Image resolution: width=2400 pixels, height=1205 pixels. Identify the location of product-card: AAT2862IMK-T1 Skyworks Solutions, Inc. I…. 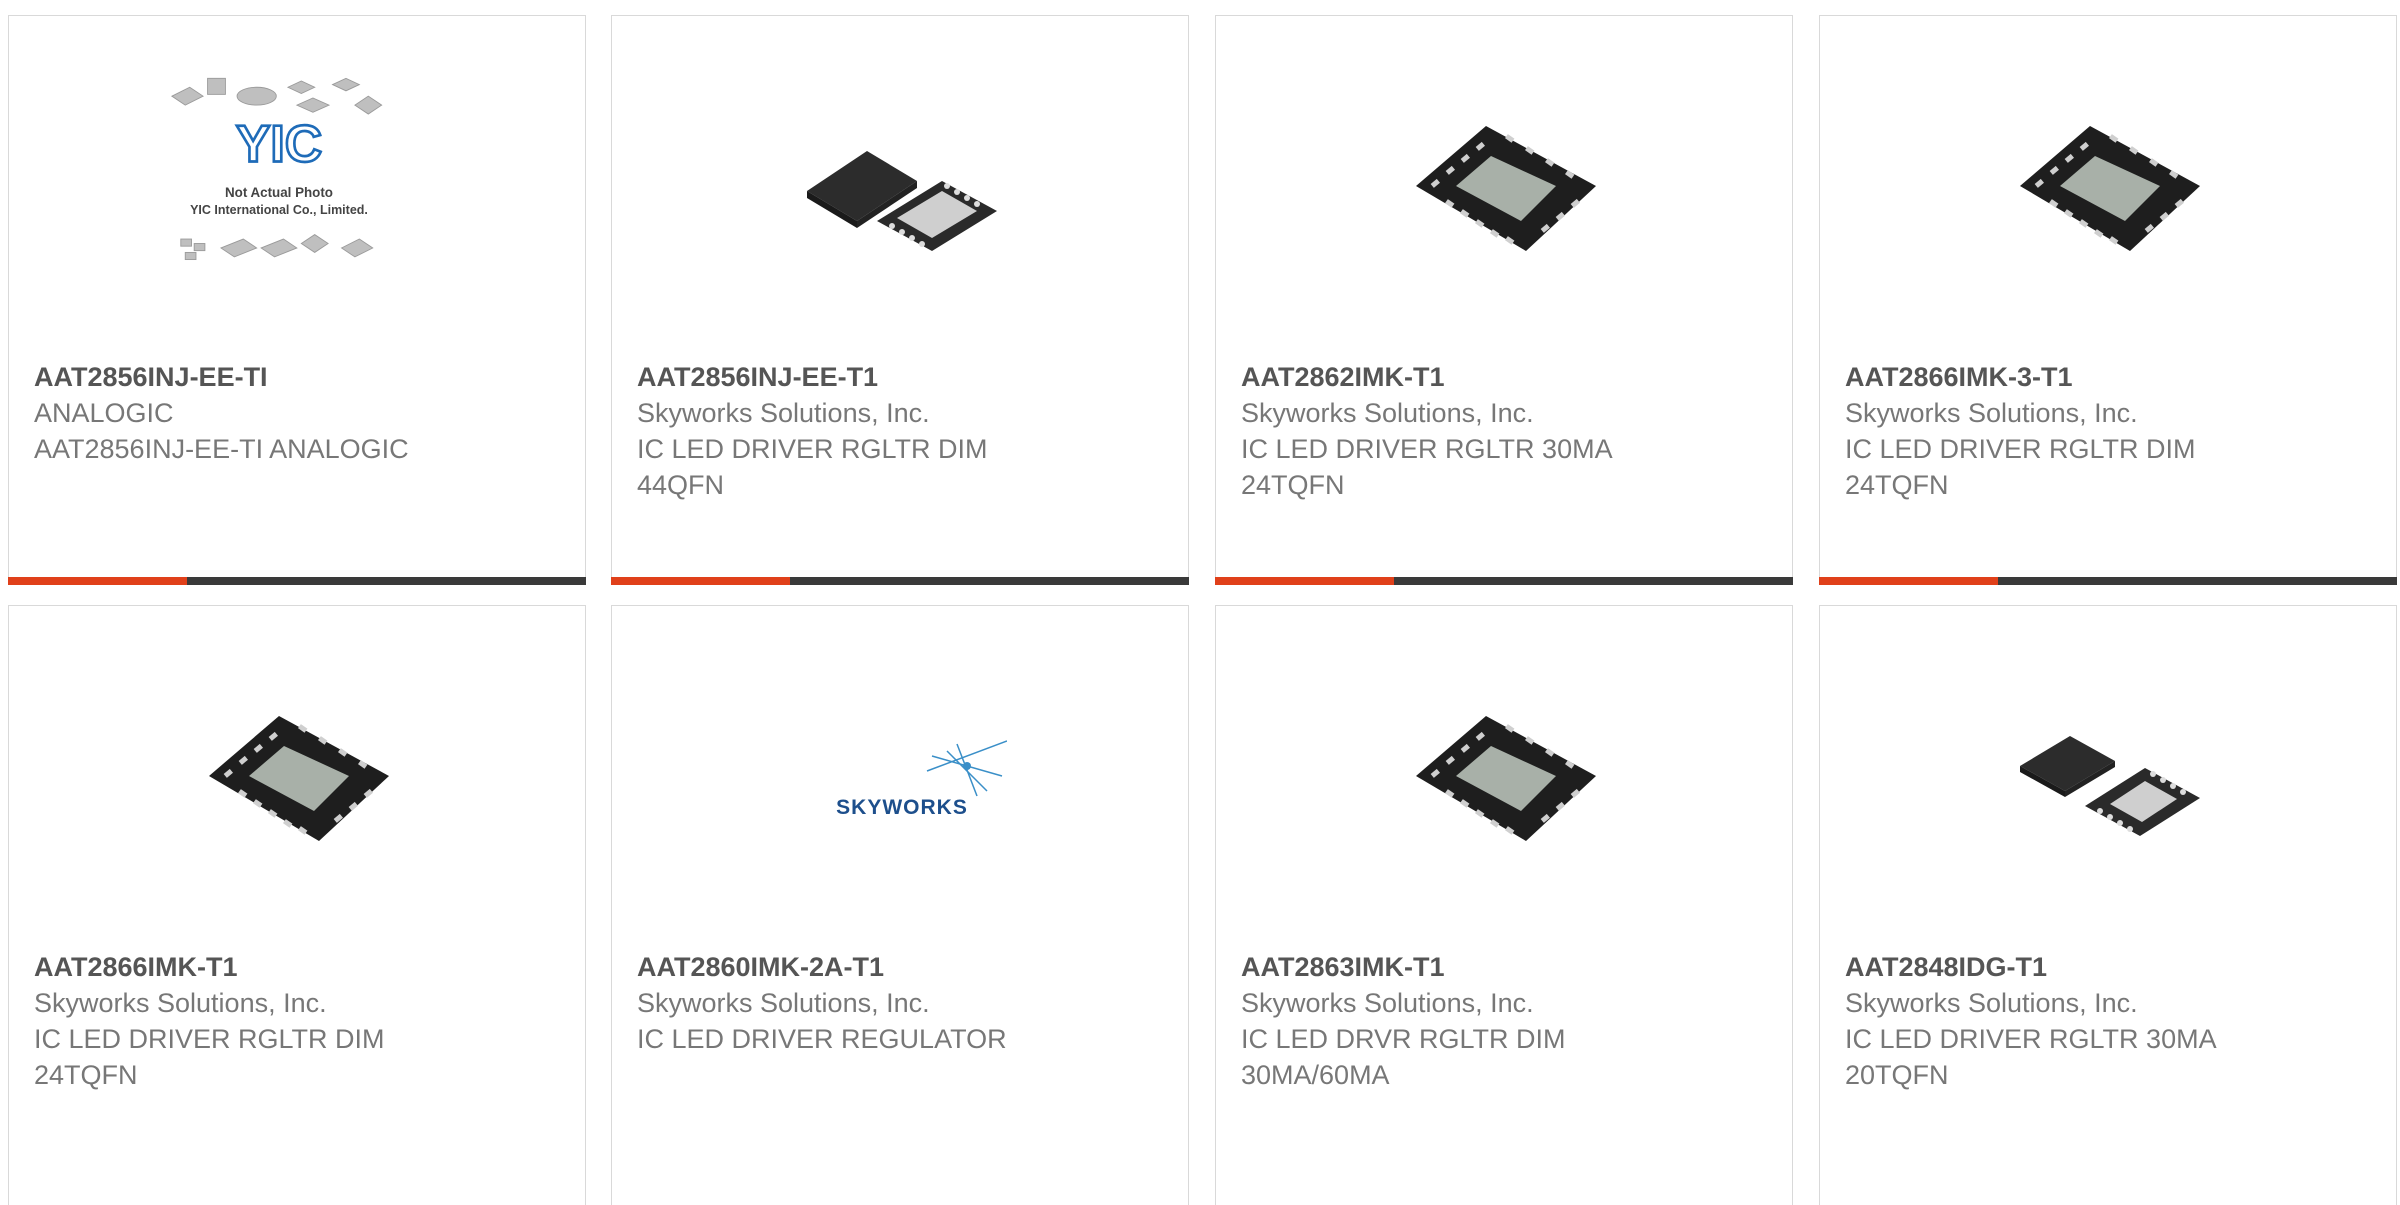
(1504, 300).